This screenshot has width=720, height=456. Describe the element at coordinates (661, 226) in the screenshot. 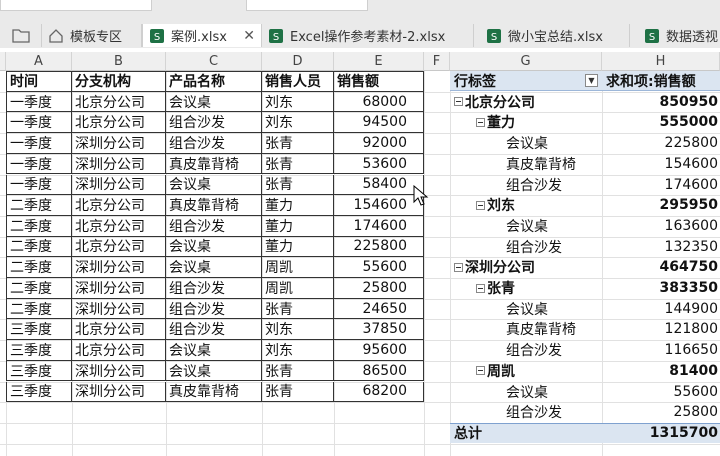

I see `pivot-row-value-cell: 163600` at that location.